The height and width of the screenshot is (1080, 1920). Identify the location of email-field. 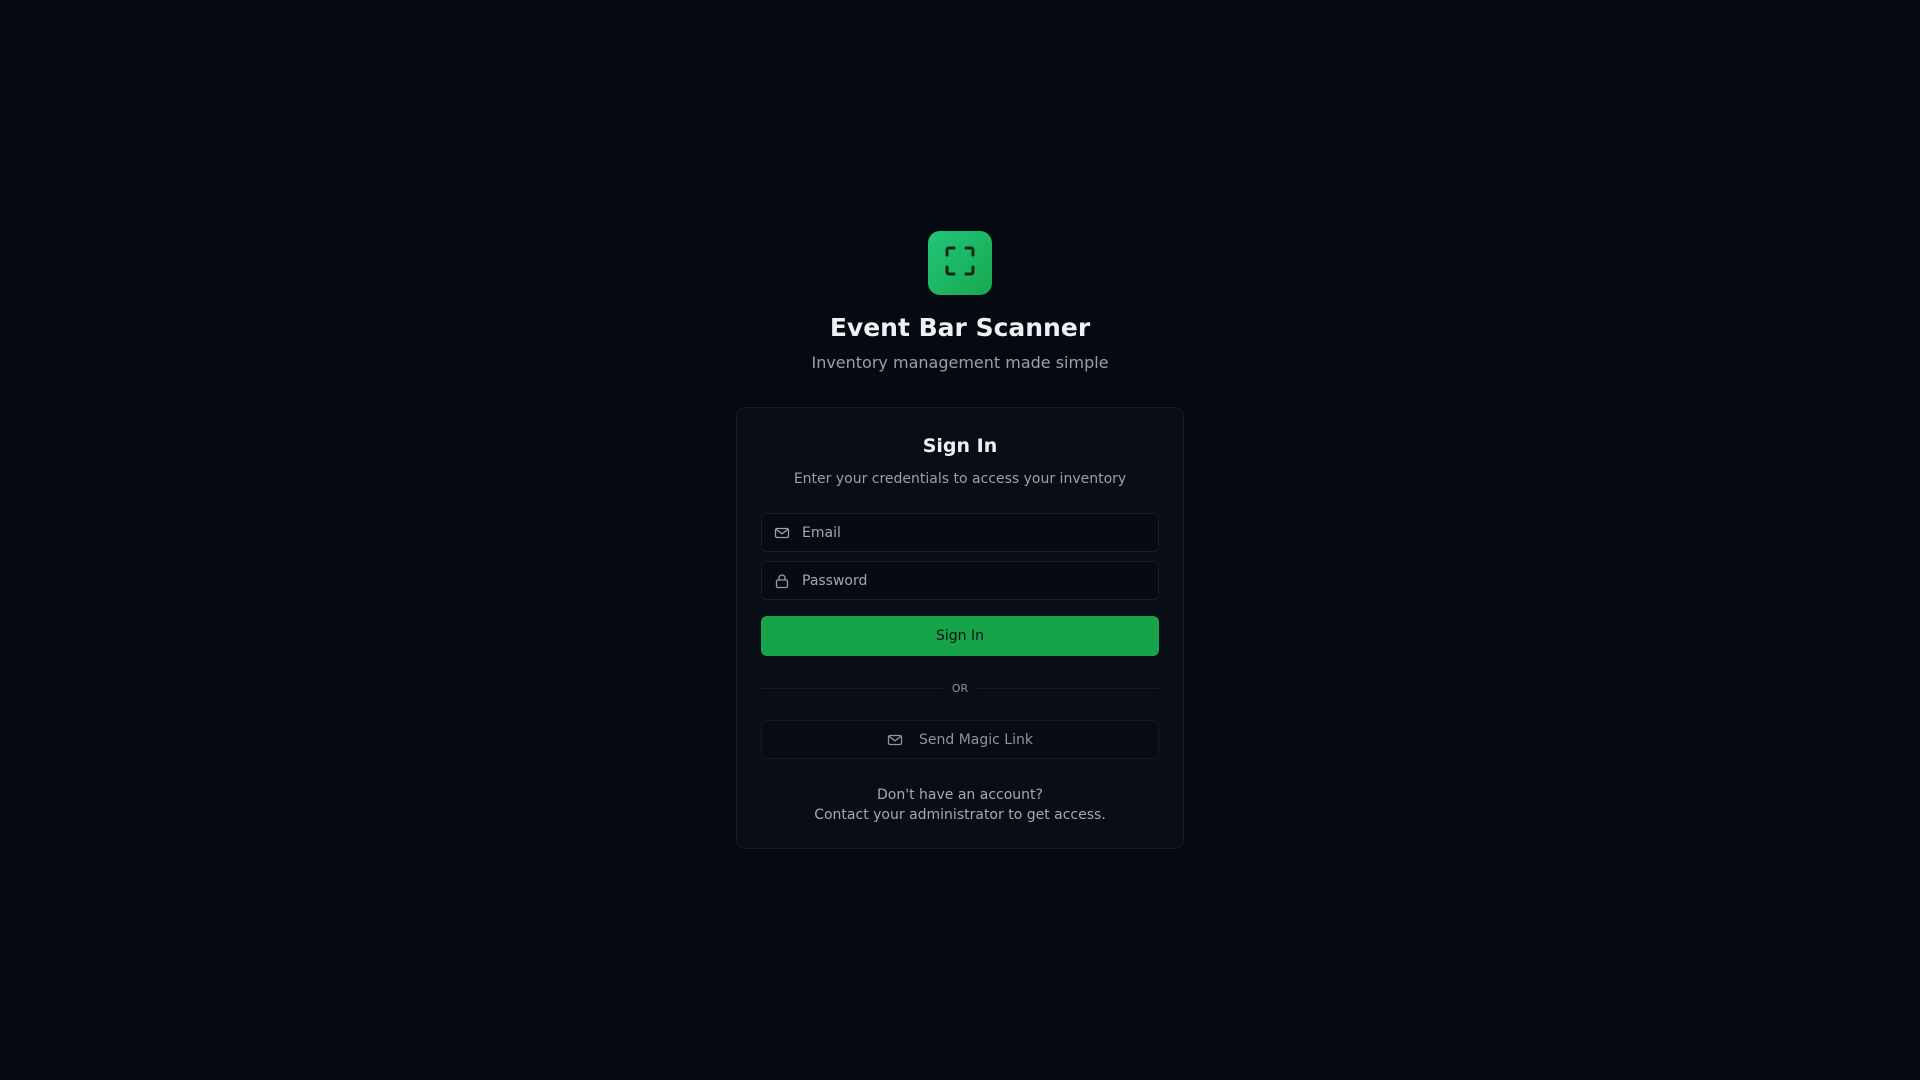
(960, 532).